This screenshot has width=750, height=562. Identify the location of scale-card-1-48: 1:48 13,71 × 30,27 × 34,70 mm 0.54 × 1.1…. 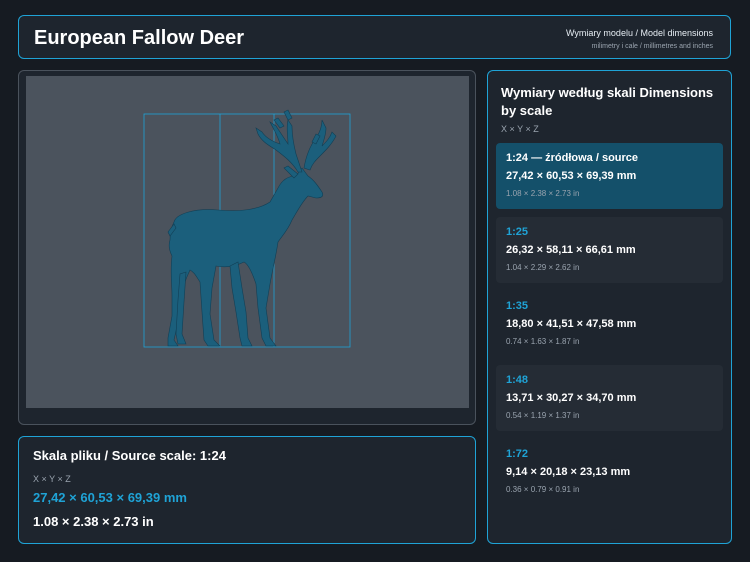
(609, 398).